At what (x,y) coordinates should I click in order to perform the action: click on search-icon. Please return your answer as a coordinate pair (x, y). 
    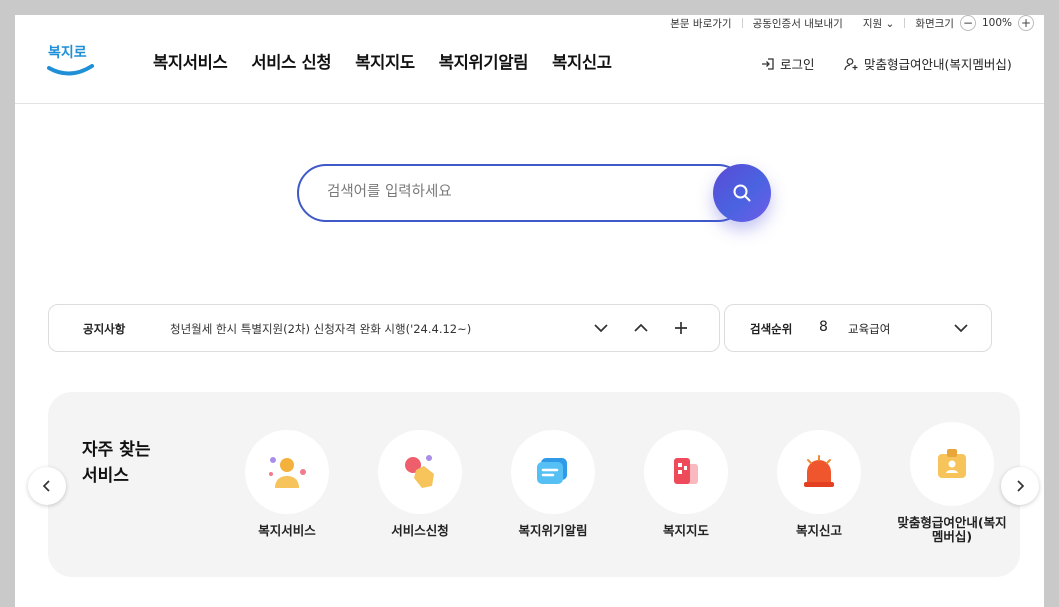
    Looking at the image, I should click on (742, 193).